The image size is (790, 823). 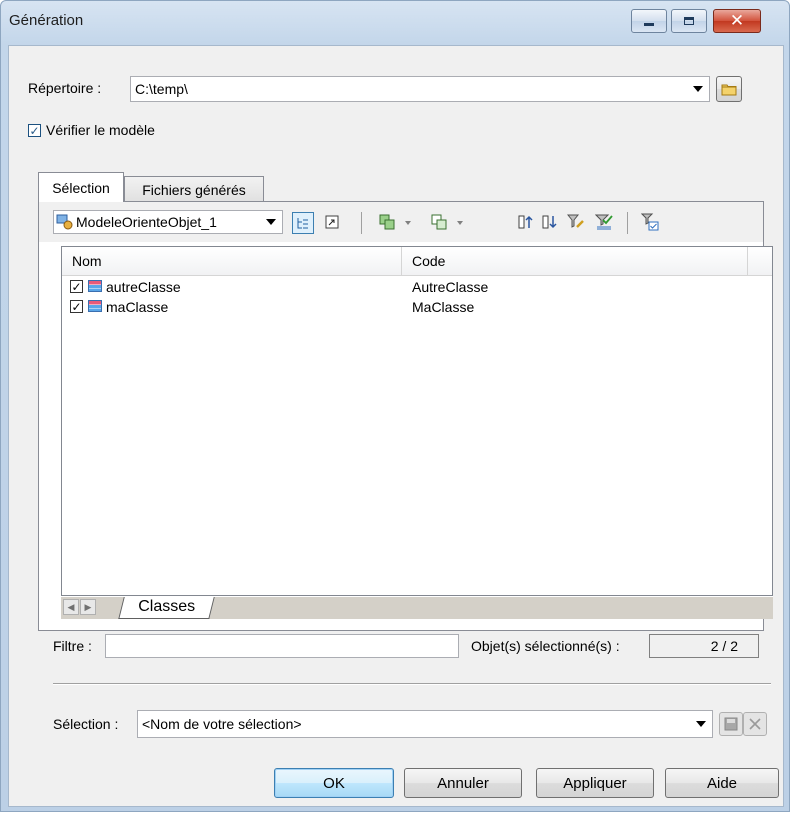 What do you see at coordinates (282, 646) in the screenshot?
I see `filter-input` at bounding box center [282, 646].